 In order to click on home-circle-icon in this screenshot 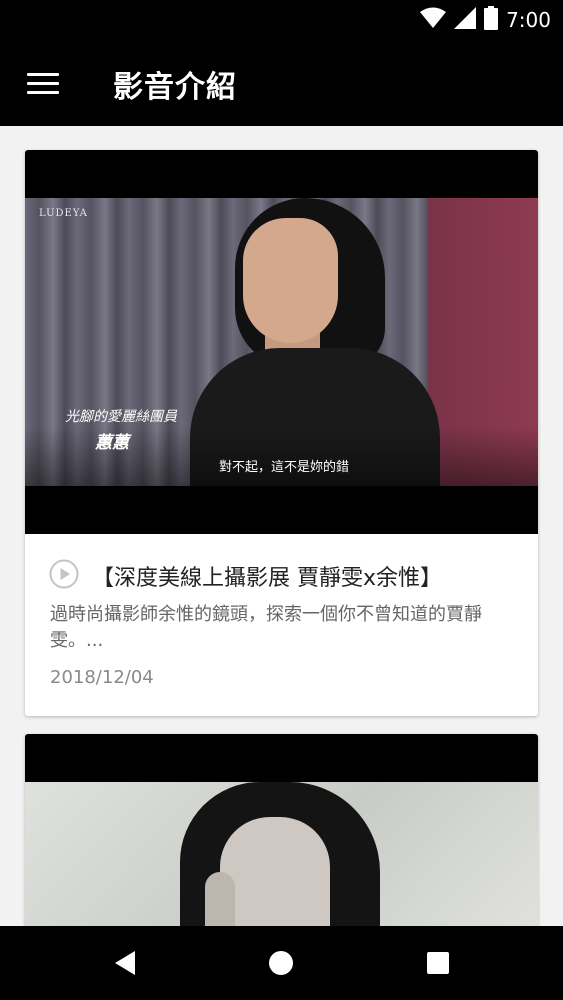, I will do `click(281, 963)`.